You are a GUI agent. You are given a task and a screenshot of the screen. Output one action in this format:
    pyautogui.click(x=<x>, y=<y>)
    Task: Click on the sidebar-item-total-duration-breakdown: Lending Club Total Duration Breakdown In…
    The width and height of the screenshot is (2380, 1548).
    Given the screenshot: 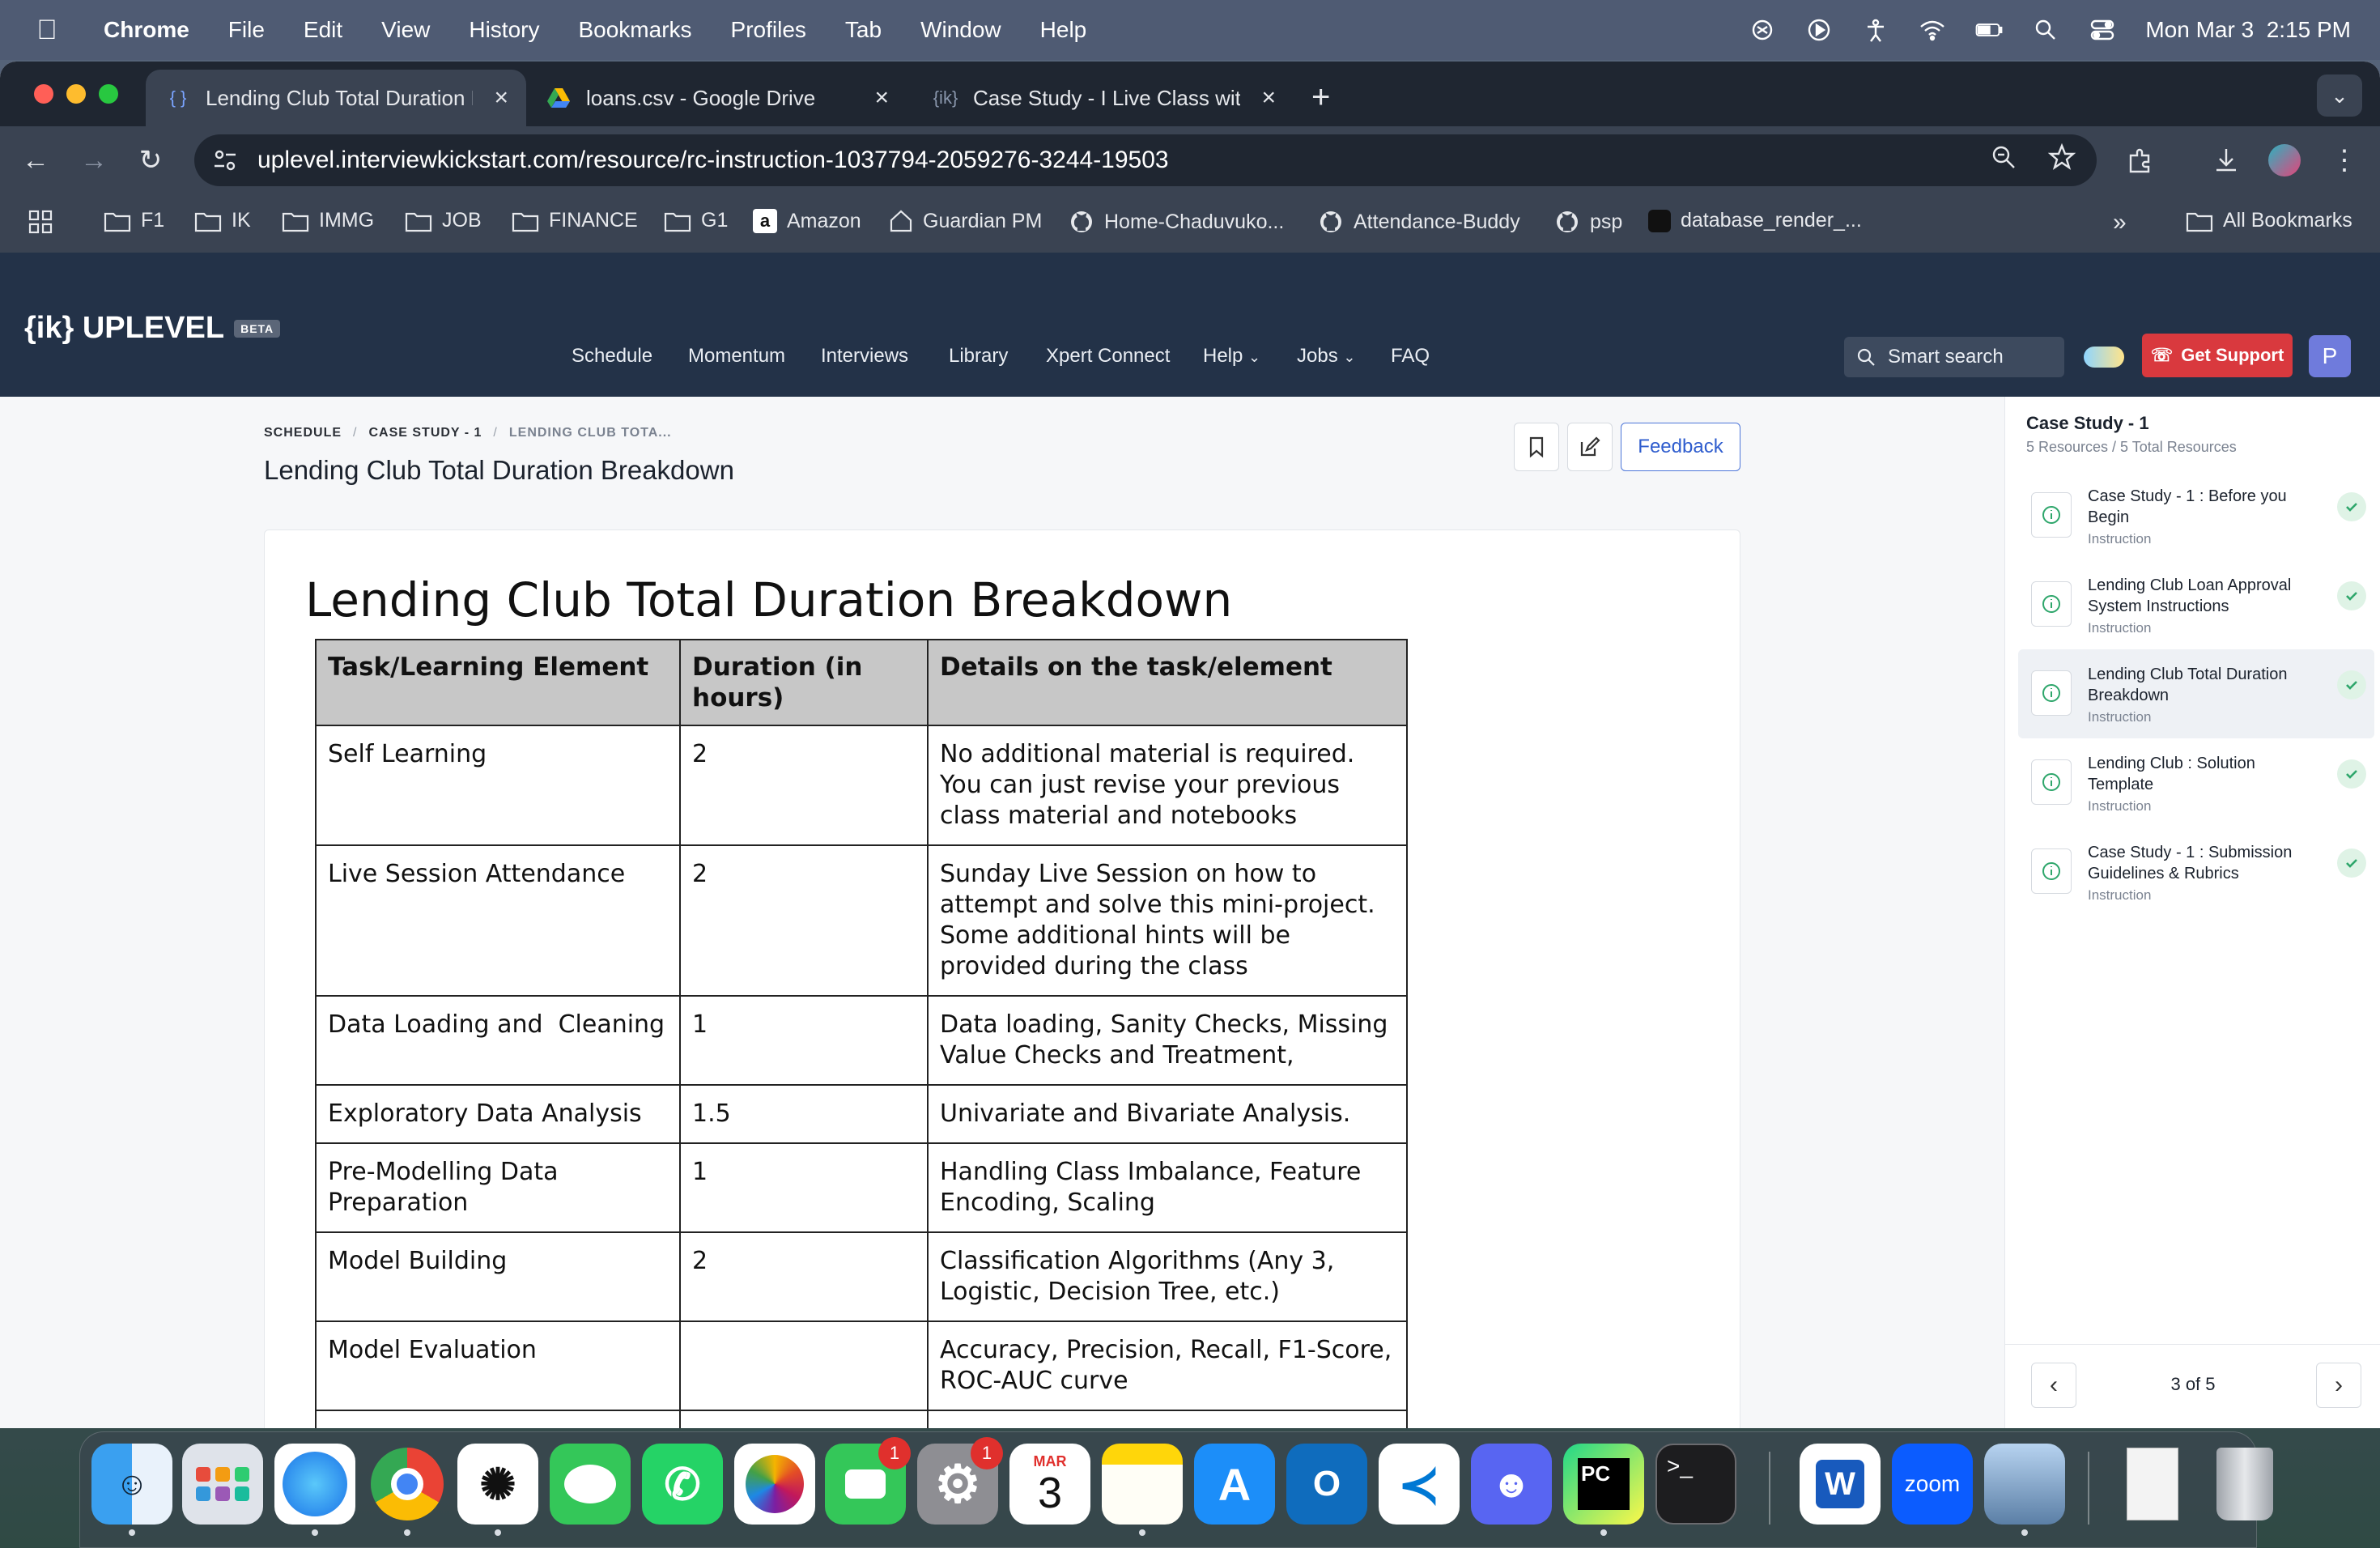 What is the action you would take?
    pyautogui.click(x=2196, y=693)
    